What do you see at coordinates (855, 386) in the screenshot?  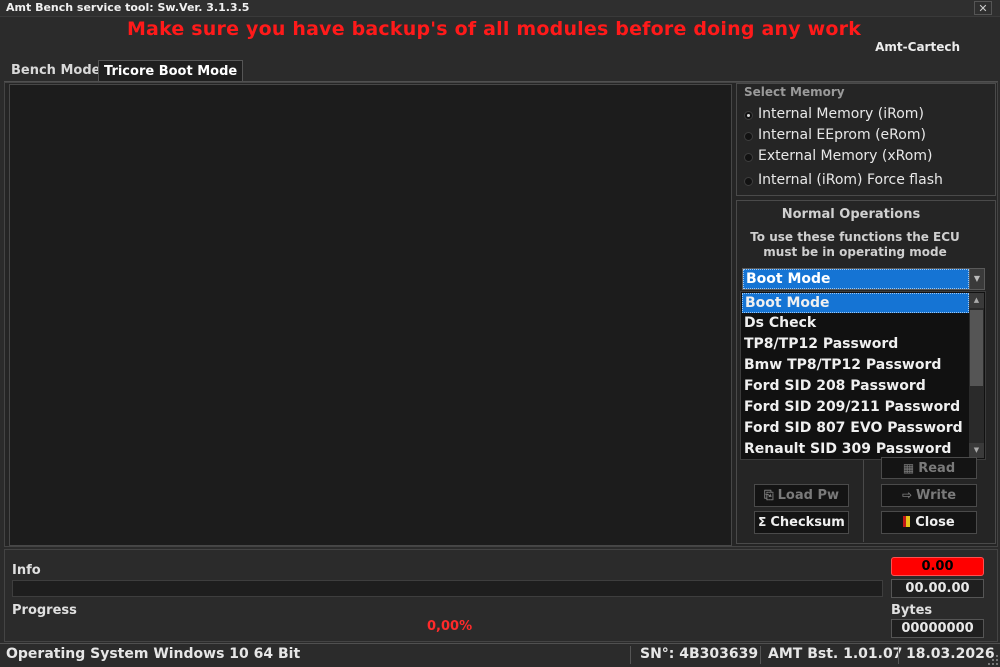 I see `dropdown-option: Ford SID 208 Password` at bounding box center [855, 386].